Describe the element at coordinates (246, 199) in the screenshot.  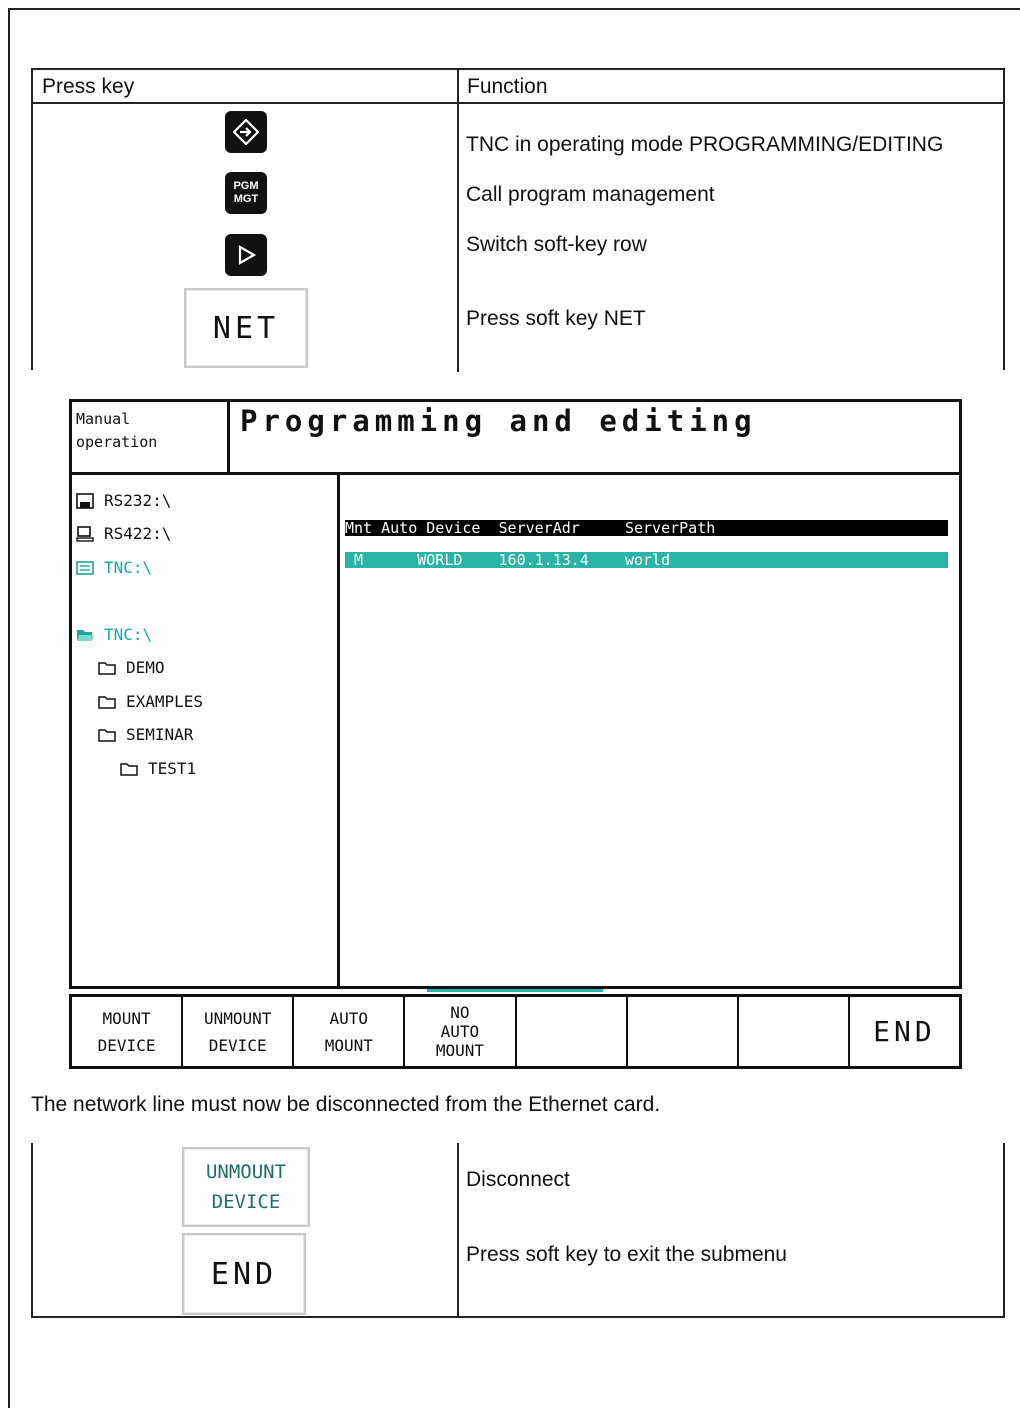
I see `mgt-label: MGT` at that location.